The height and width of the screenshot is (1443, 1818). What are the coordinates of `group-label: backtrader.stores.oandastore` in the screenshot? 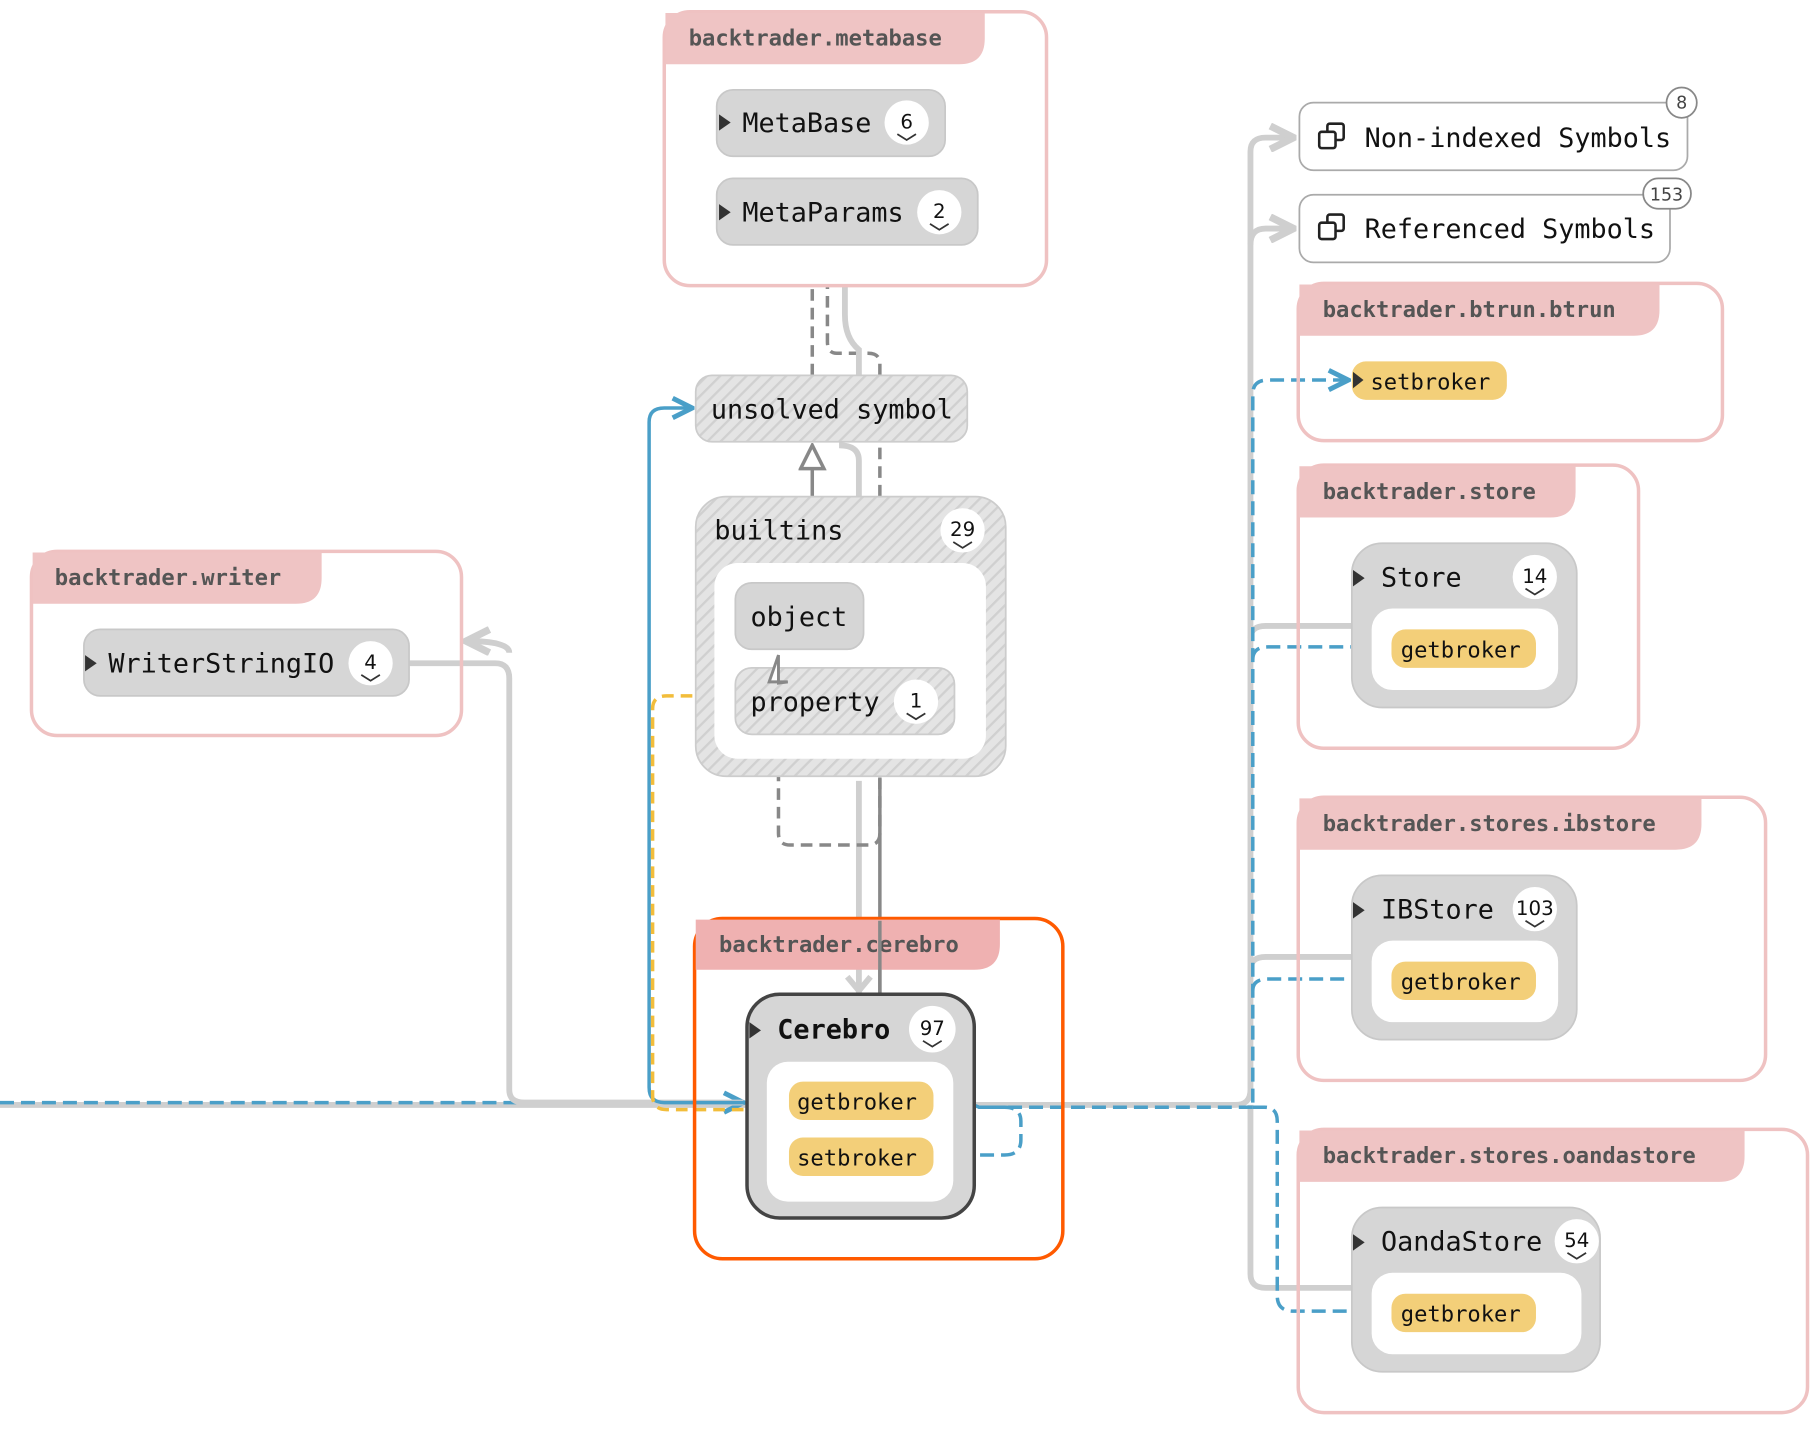 It's located at (1509, 1156).